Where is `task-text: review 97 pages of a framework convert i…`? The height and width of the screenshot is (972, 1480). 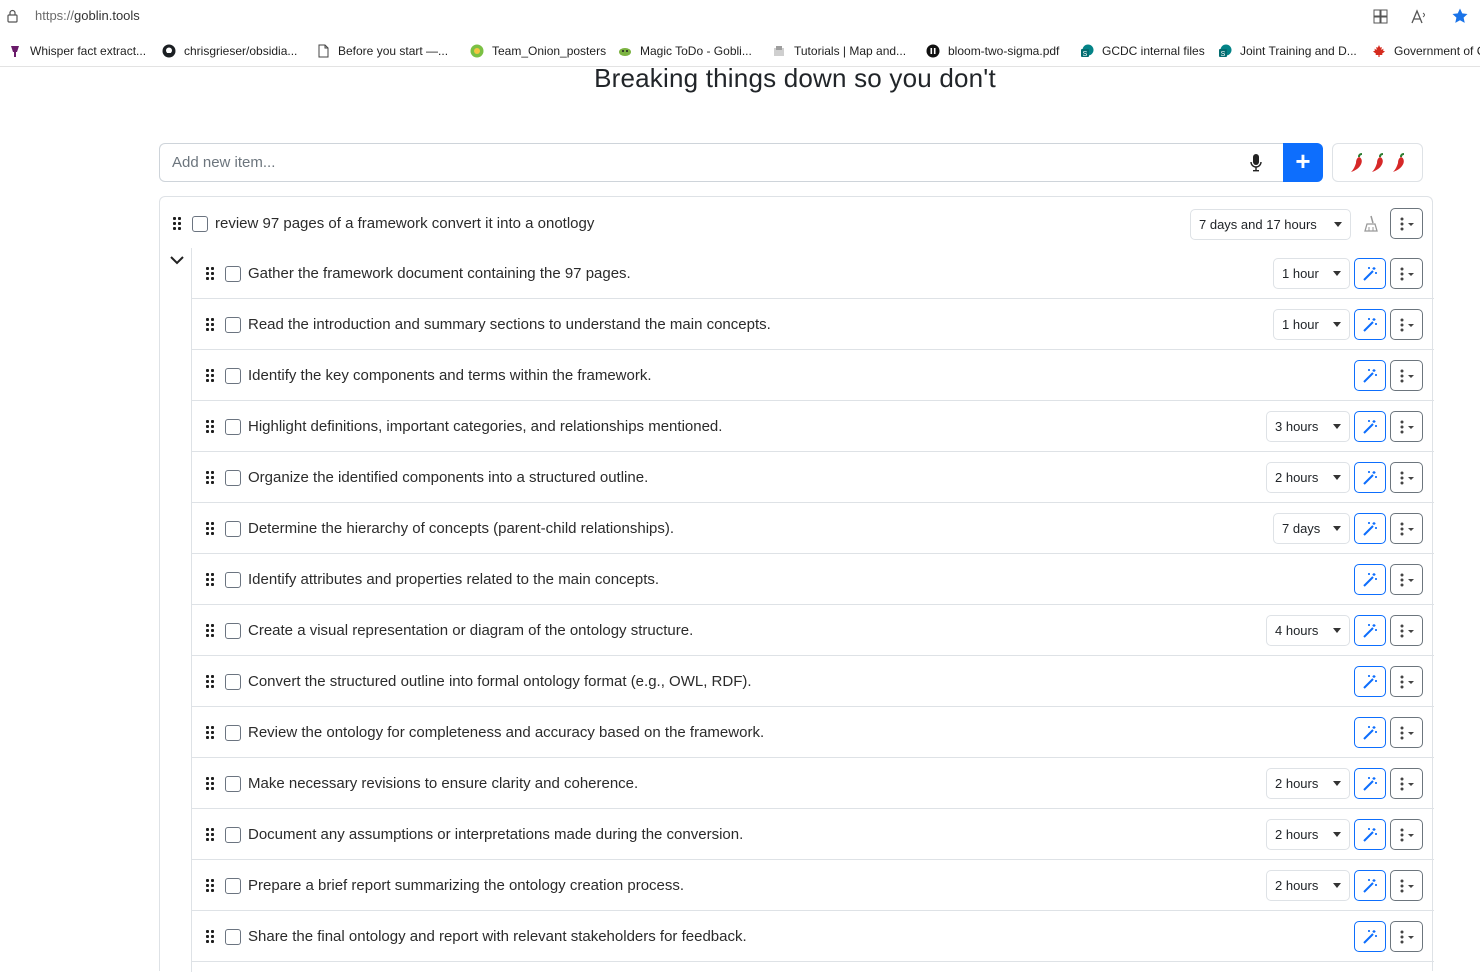 task-text: review 97 pages of a framework convert i… is located at coordinates (404, 223).